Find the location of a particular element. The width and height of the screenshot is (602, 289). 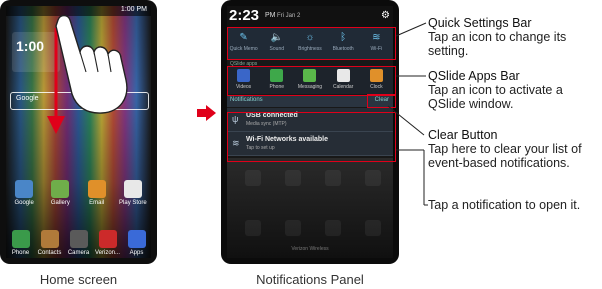

callout-line: event-based notifications. is located at coordinates (499, 163).